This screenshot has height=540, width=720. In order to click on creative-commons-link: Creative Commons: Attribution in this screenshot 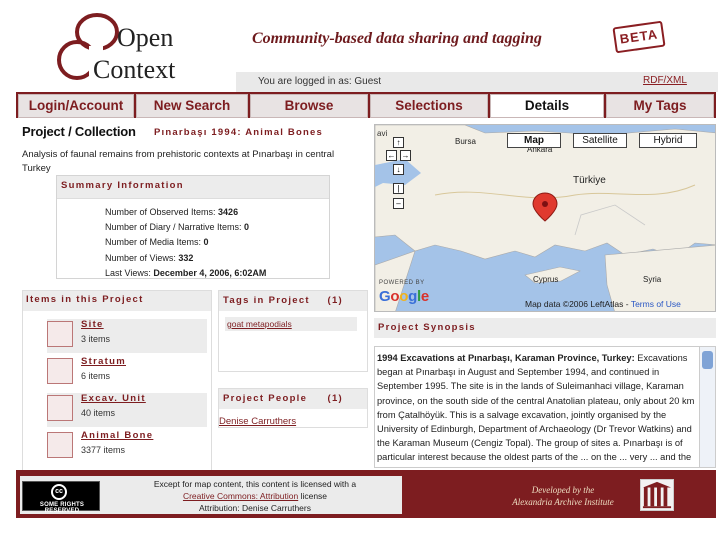, I will do `click(240, 496)`.